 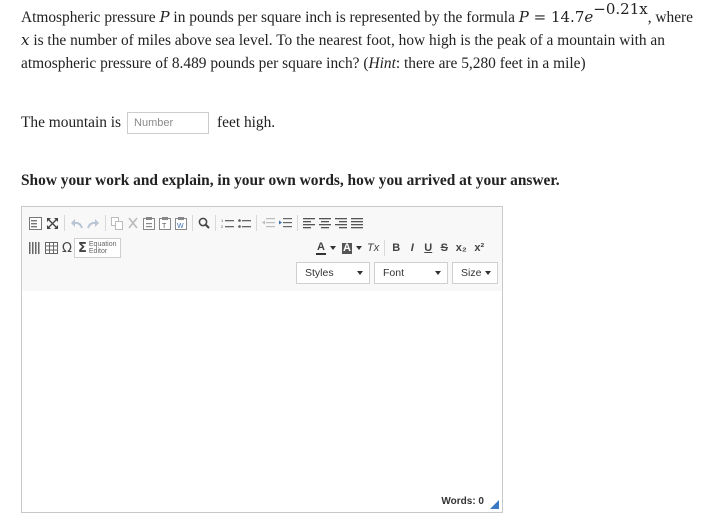 What do you see at coordinates (71, 122) in the screenshot?
I see `answer-prefix: The mountain is` at bounding box center [71, 122].